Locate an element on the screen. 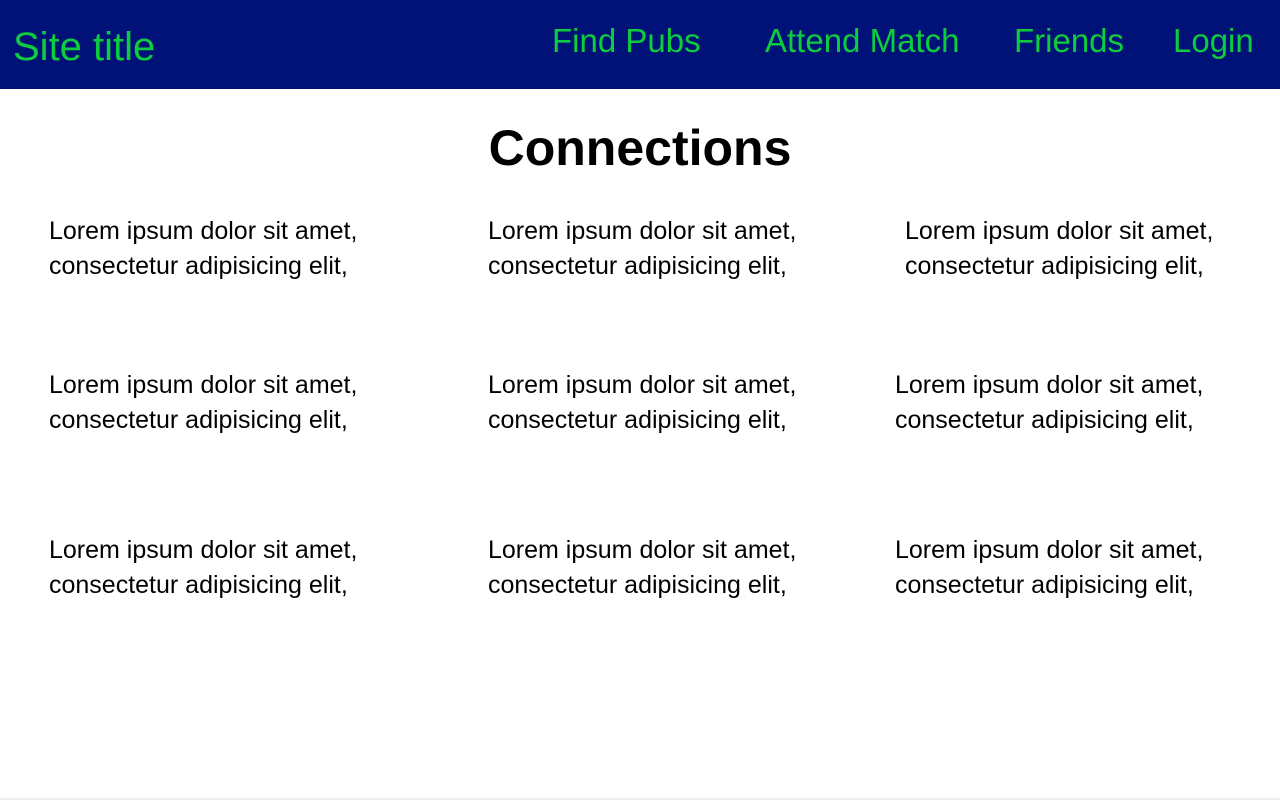 The width and height of the screenshot is (1280, 800). nav-link-login: Login is located at coordinates (1213, 41).